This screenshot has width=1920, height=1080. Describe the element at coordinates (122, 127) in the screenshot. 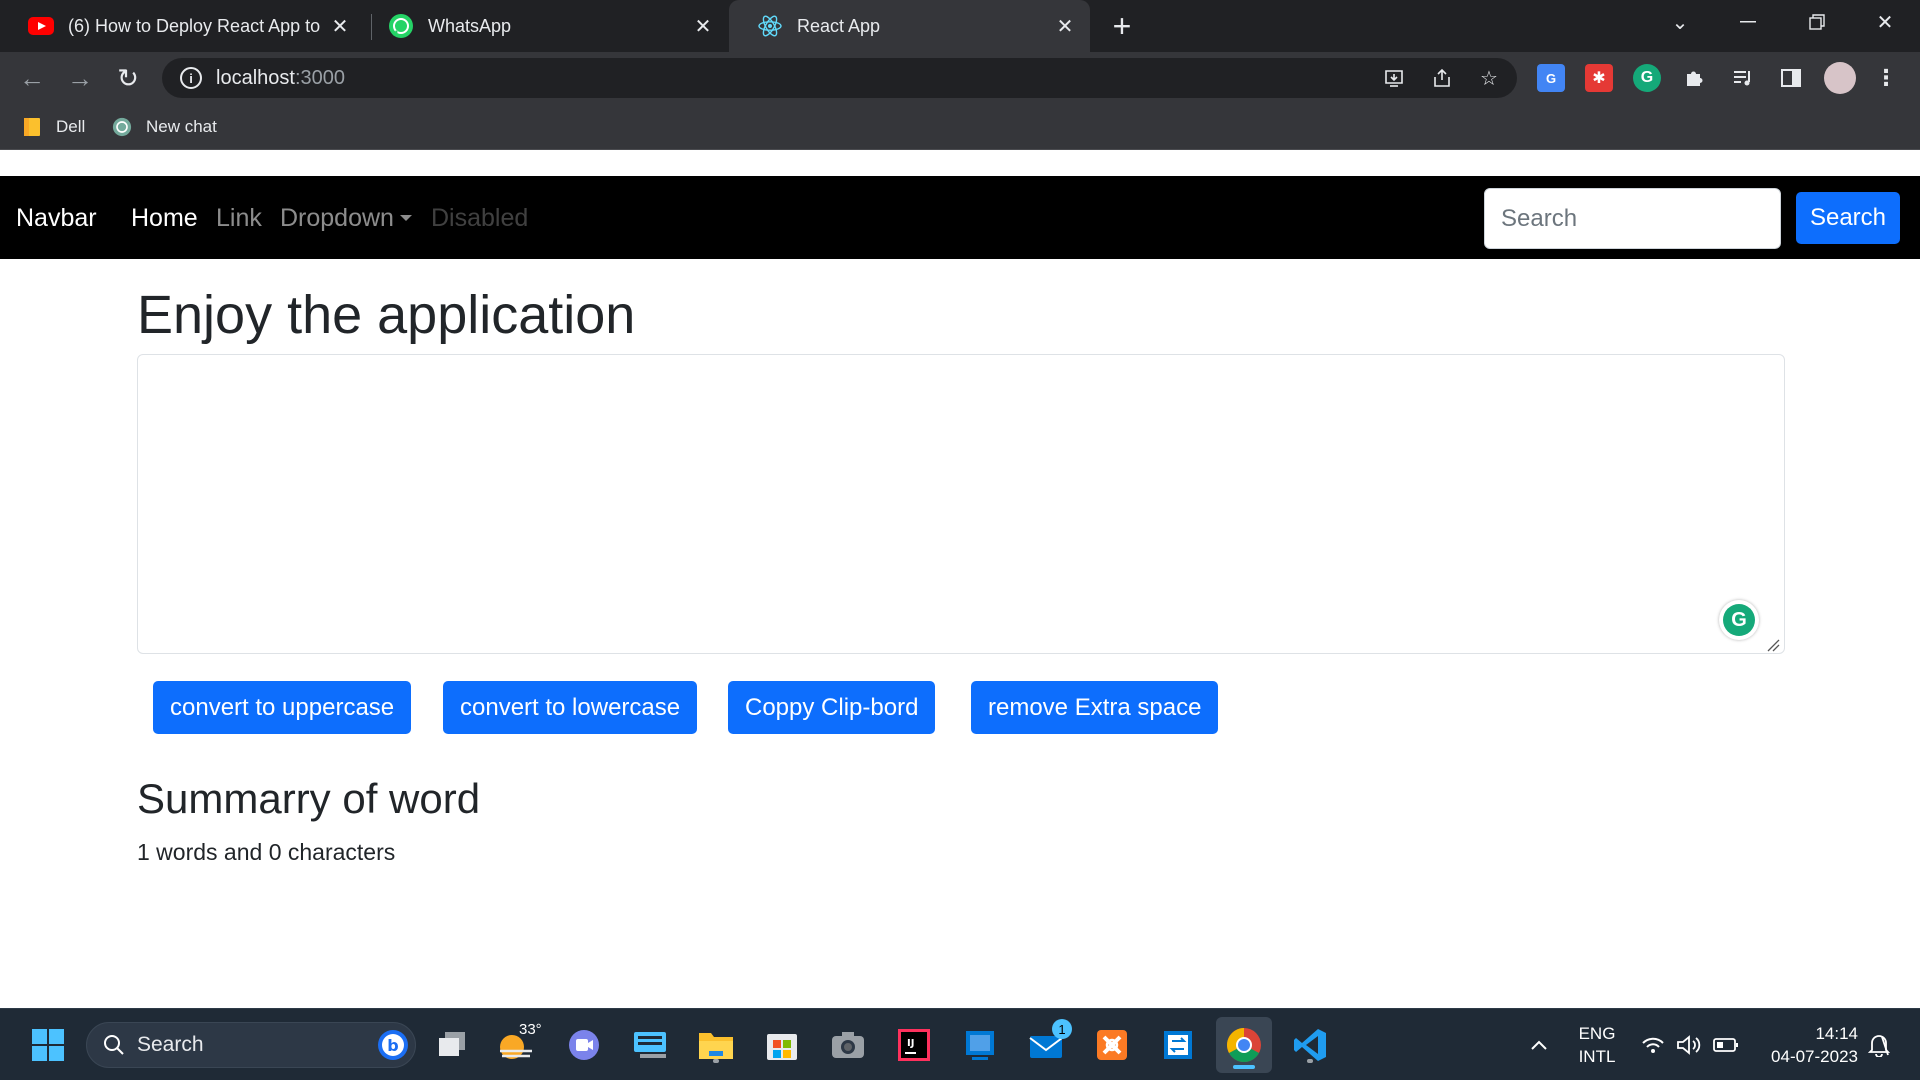

I see `chatgpt-icon` at that location.